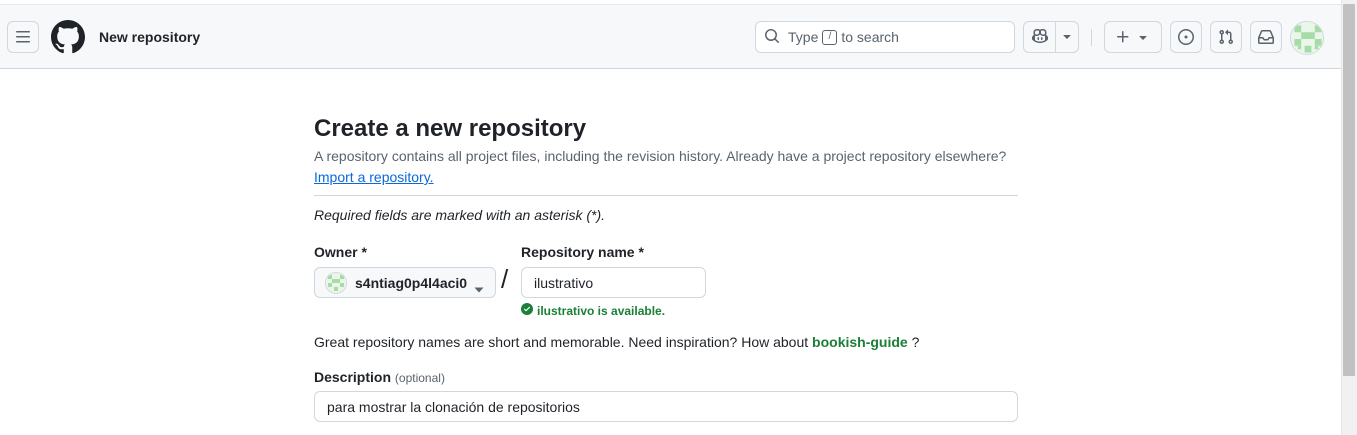 Image resolution: width=1357 pixels, height=435 pixels. What do you see at coordinates (772, 37) in the screenshot?
I see `search-icon` at bounding box center [772, 37].